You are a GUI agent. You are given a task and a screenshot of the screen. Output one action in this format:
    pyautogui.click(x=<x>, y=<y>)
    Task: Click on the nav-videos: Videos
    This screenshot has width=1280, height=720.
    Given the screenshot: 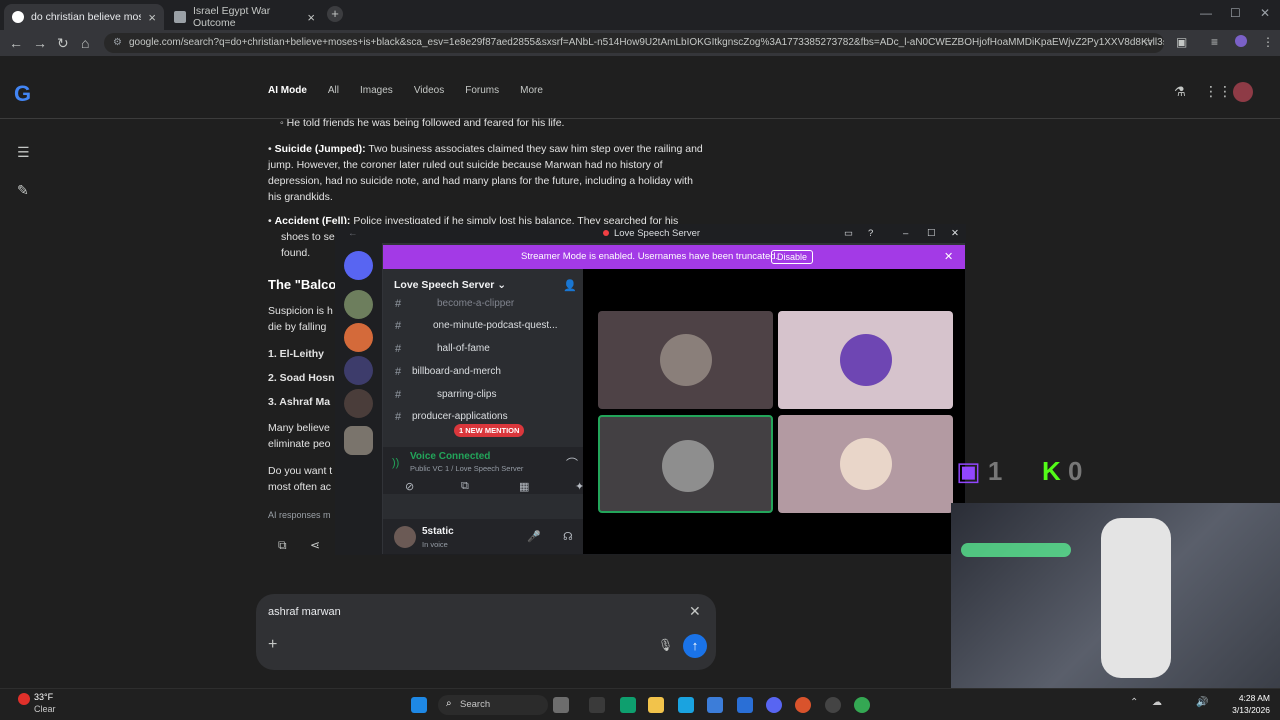 What is the action you would take?
    pyautogui.click(x=429, y=90)
    